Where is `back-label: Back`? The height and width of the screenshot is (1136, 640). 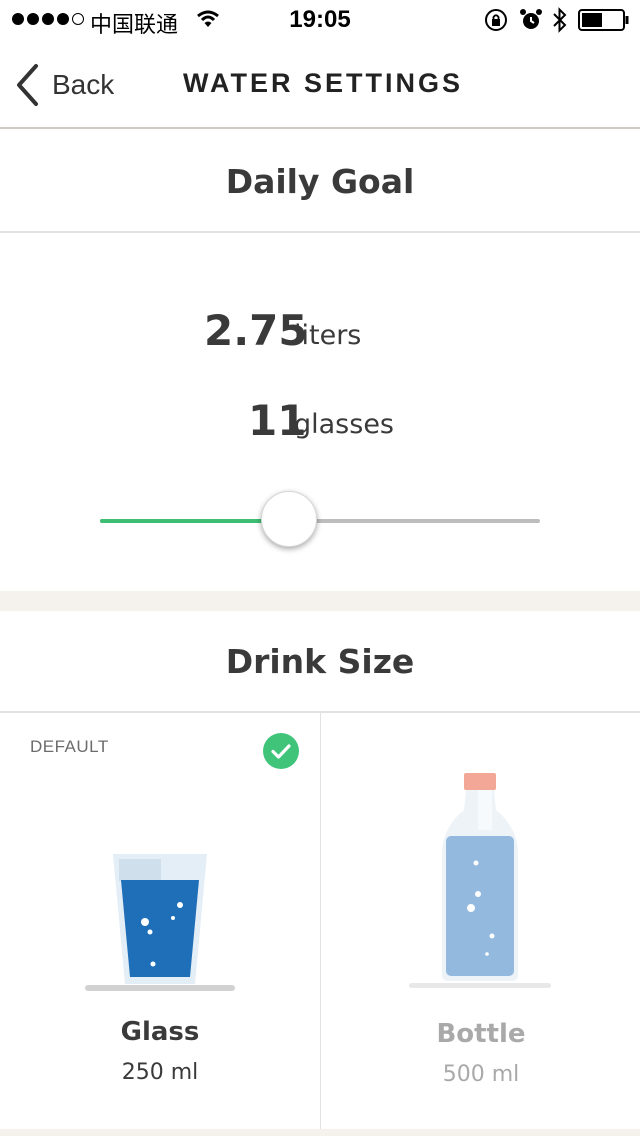 back-label: Back is located at coordinates (83, 84).